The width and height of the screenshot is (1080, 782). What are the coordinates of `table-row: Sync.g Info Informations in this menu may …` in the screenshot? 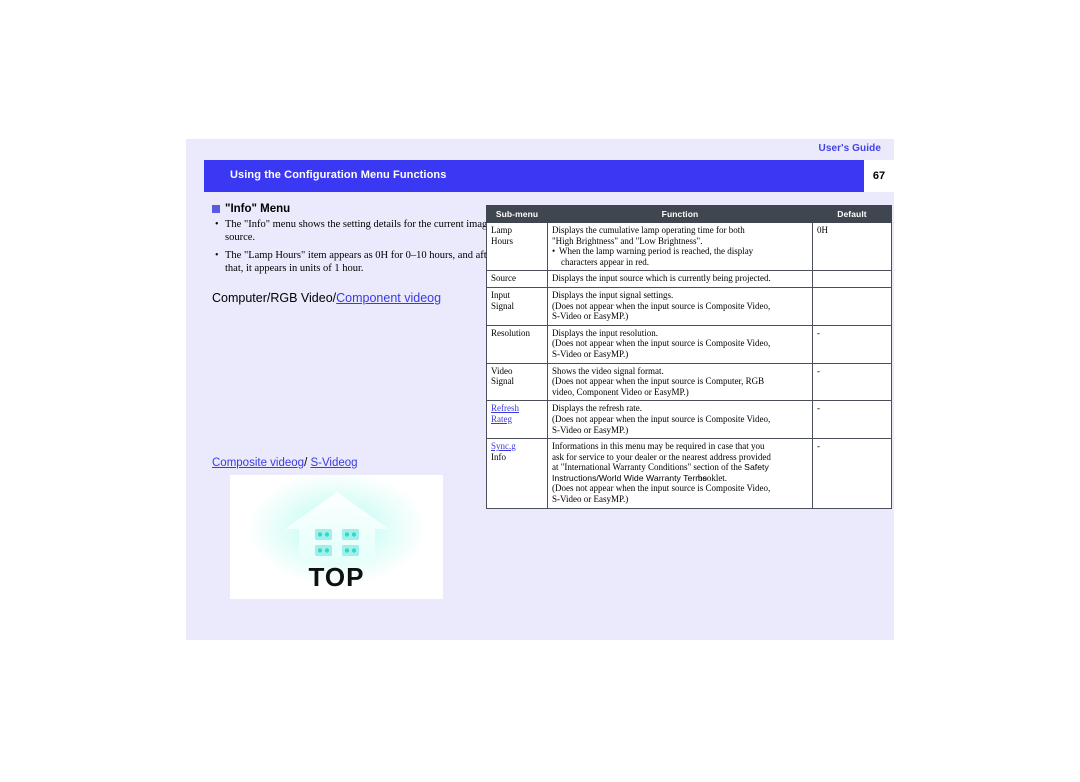 It's located at (689, 473).